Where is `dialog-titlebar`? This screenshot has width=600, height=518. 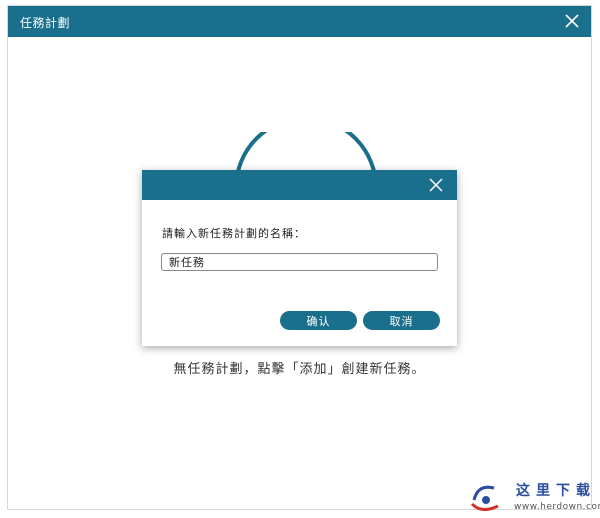 dialog-titlebar is located at coordinates (299, 185).